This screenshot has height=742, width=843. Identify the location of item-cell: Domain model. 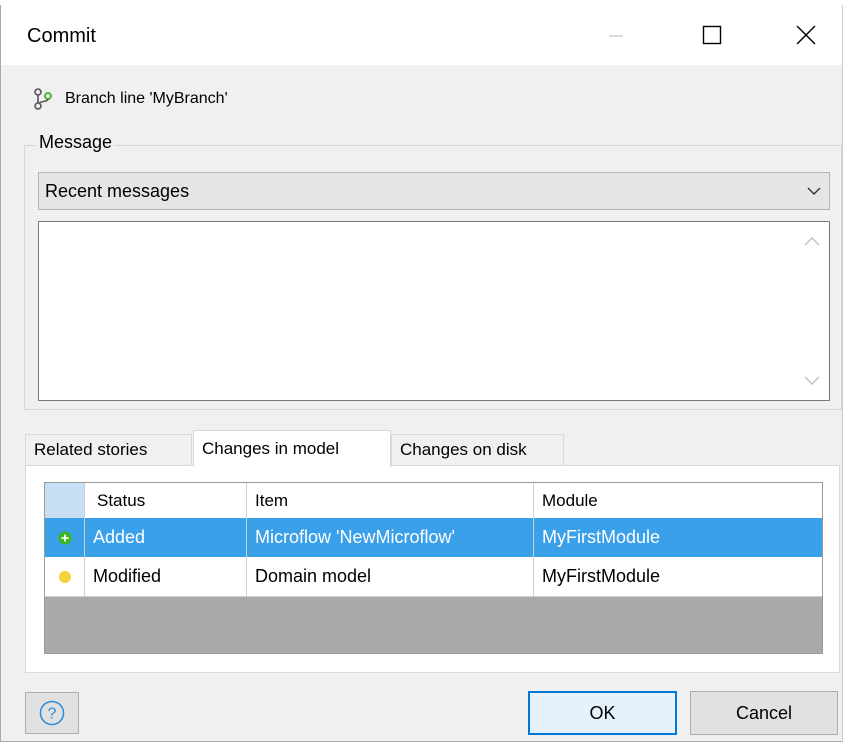
(390, 576).